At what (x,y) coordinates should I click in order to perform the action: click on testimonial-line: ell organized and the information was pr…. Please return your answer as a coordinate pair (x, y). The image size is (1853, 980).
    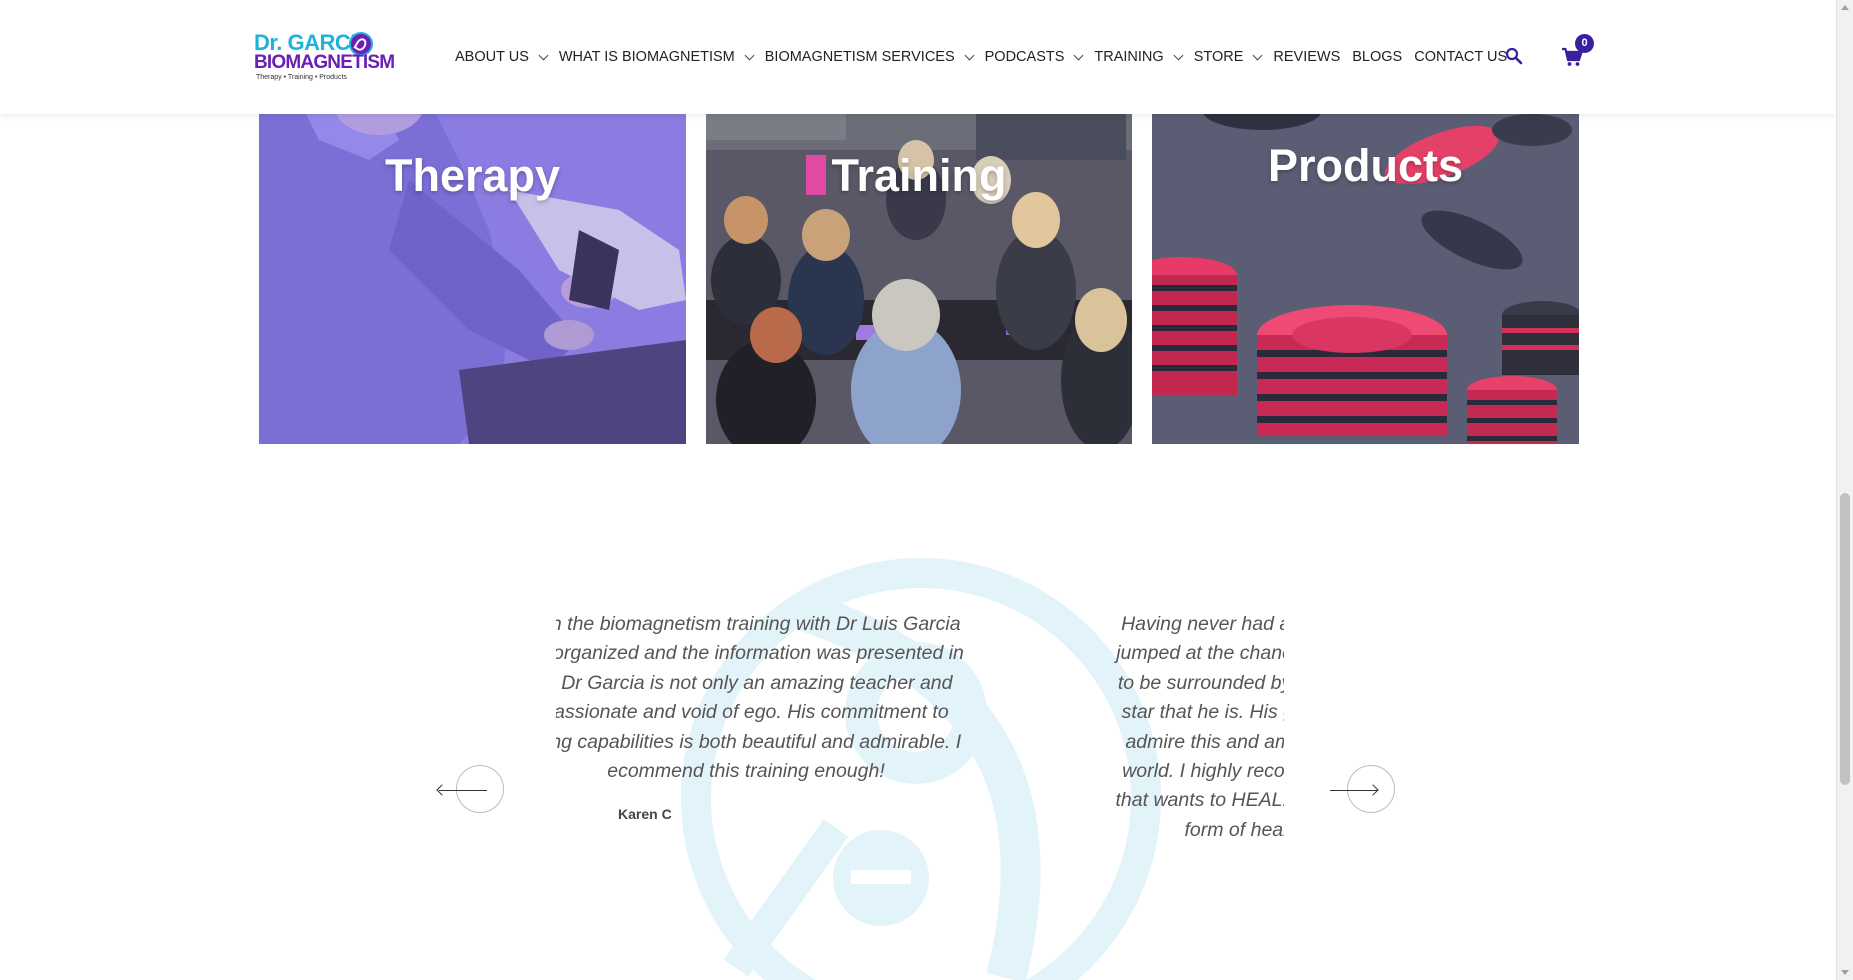
    Looking at the image, I should click on (760, 653).